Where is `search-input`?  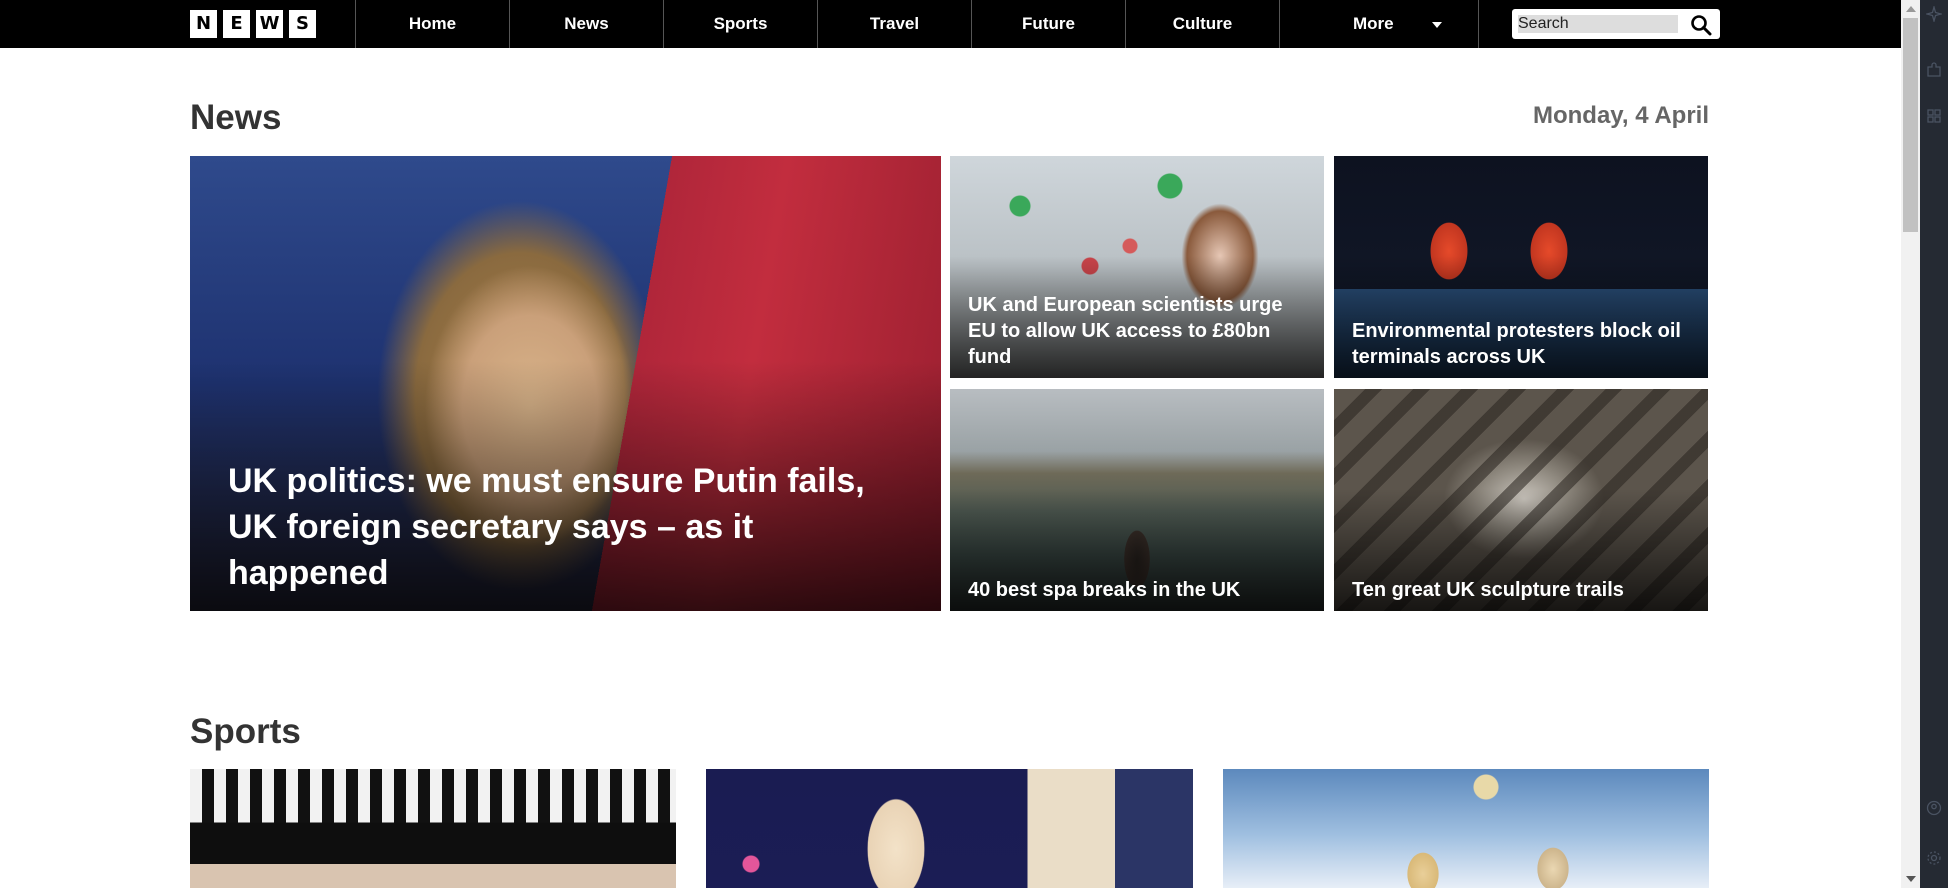 search-input is located at coordinates (1598, 24).